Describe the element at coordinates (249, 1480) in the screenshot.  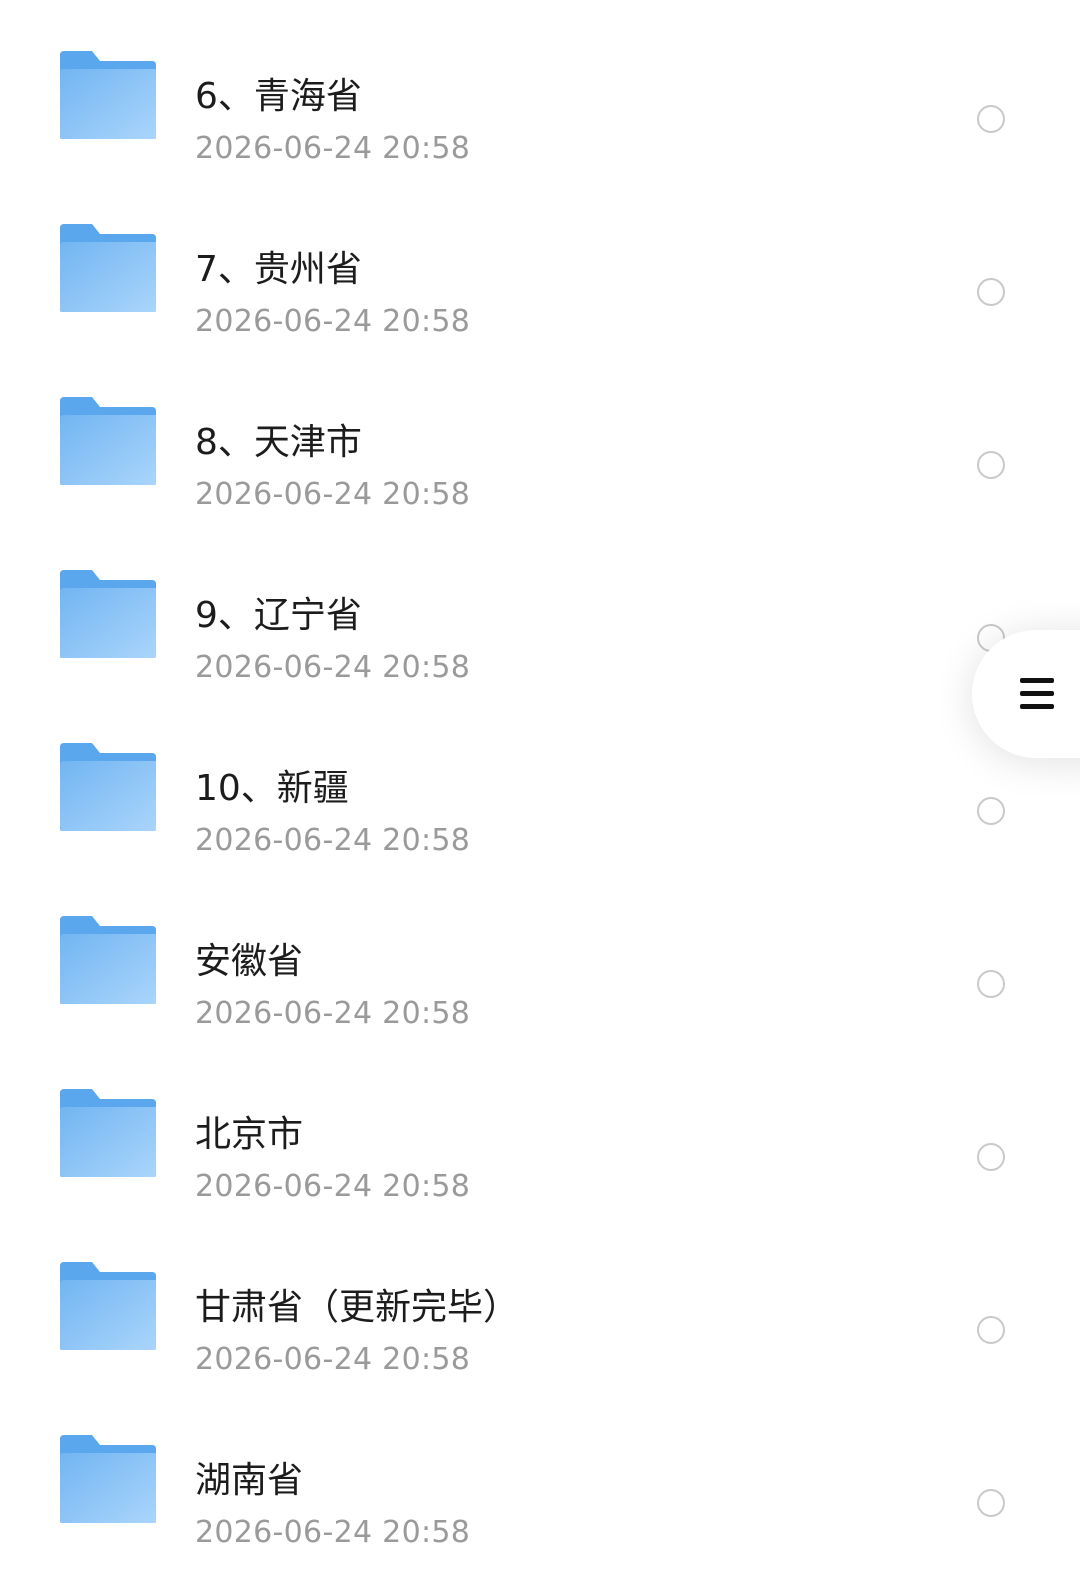
I see `file-name: 湖南省` at that location.